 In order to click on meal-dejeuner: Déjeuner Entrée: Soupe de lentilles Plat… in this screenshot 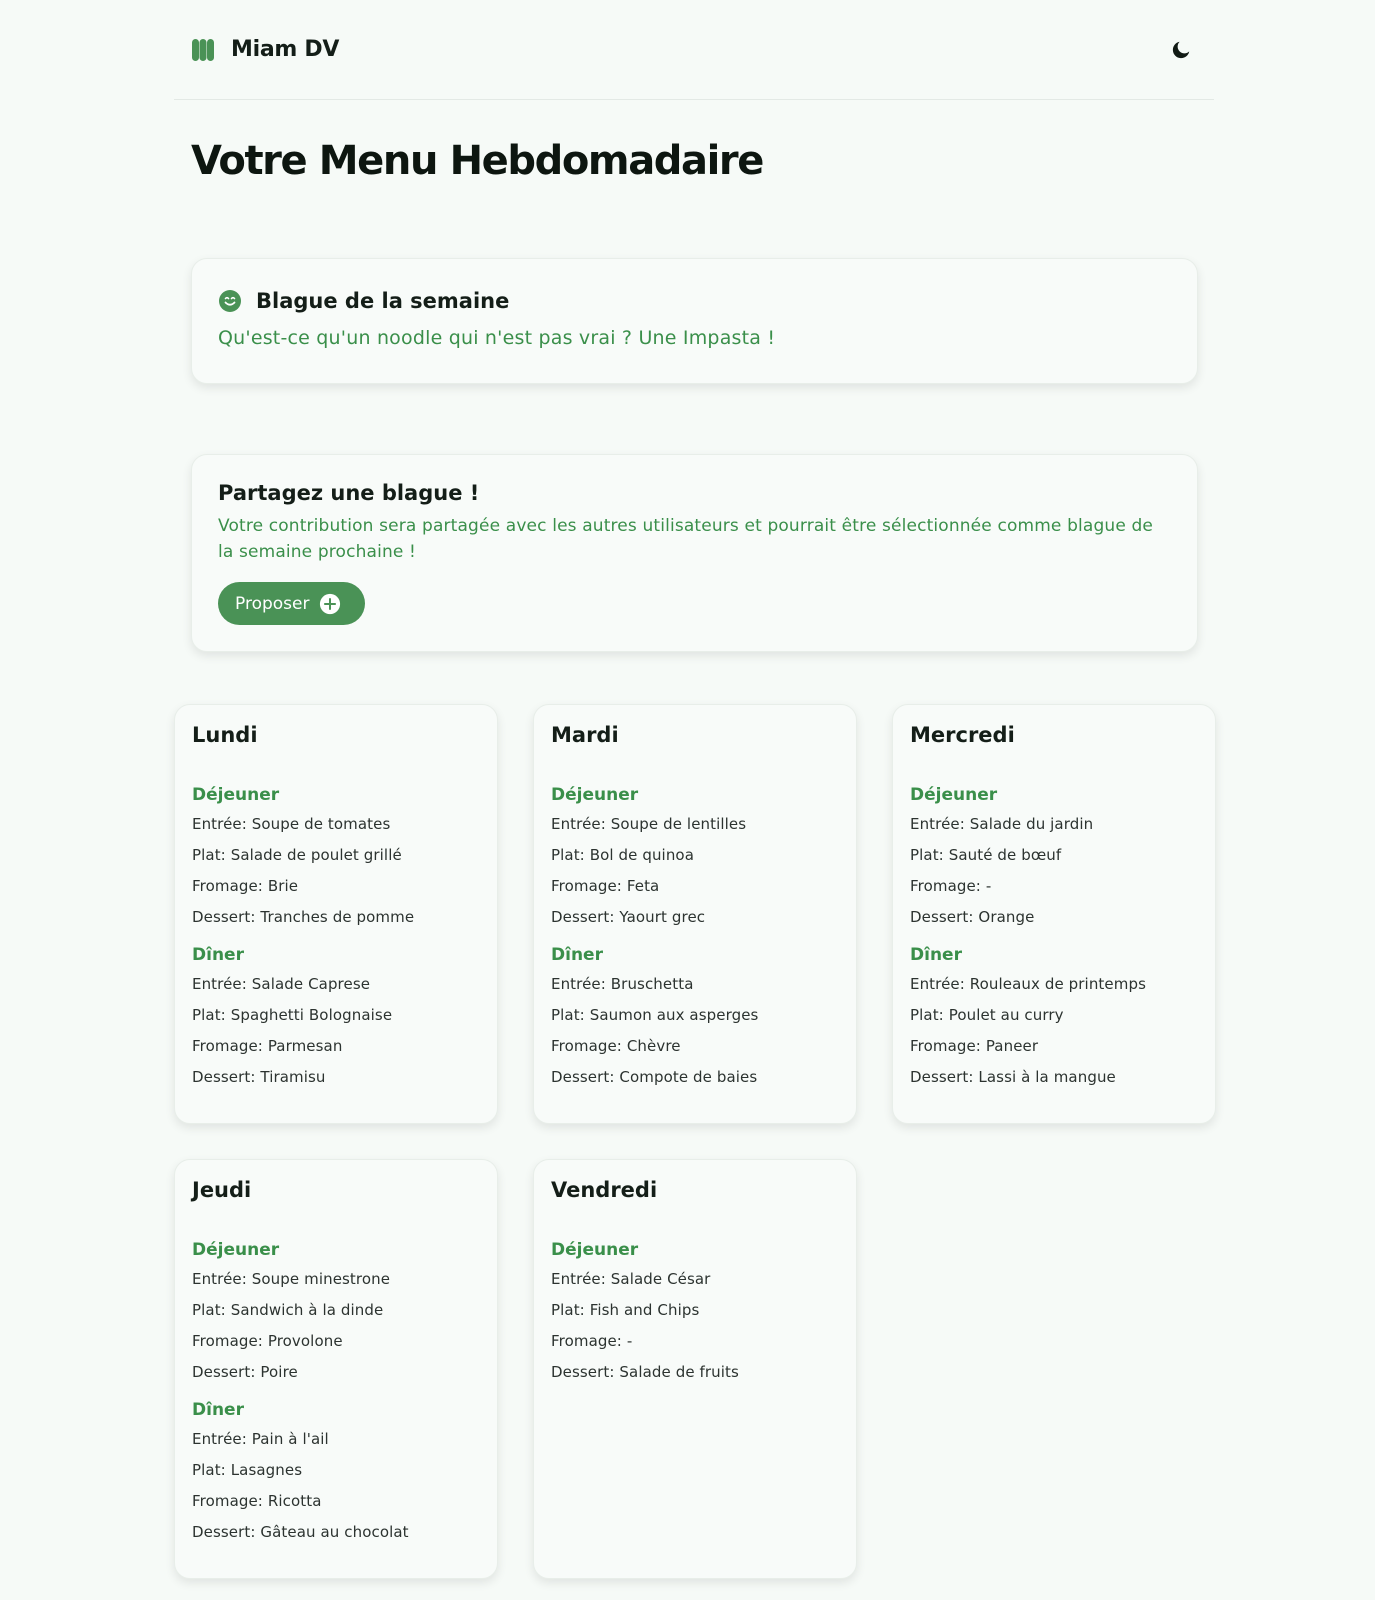, I will do `click(695, 859)`.